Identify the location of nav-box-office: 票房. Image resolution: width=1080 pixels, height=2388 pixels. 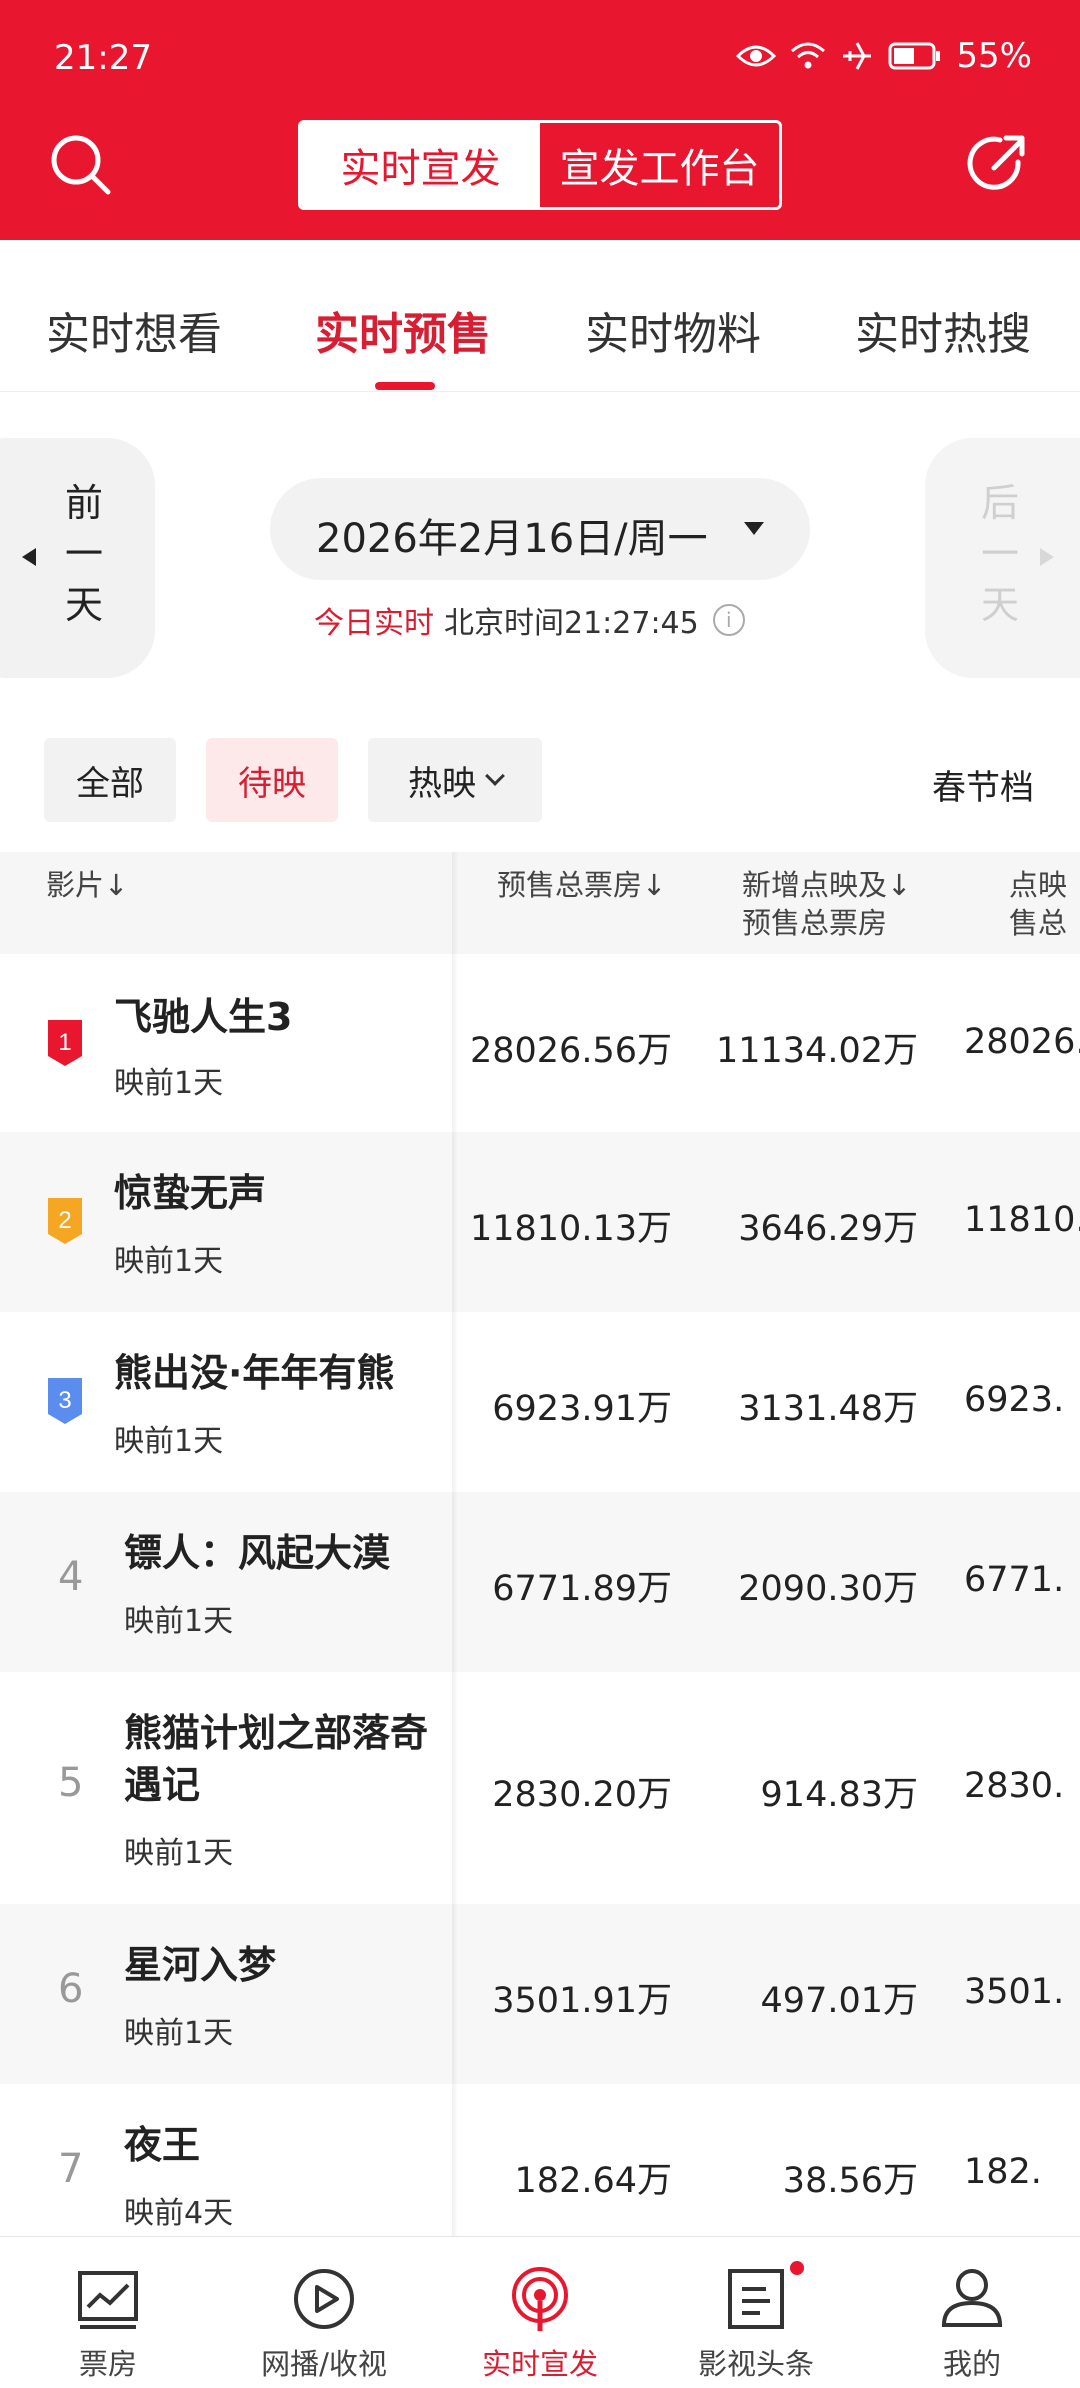
(108, 2312).